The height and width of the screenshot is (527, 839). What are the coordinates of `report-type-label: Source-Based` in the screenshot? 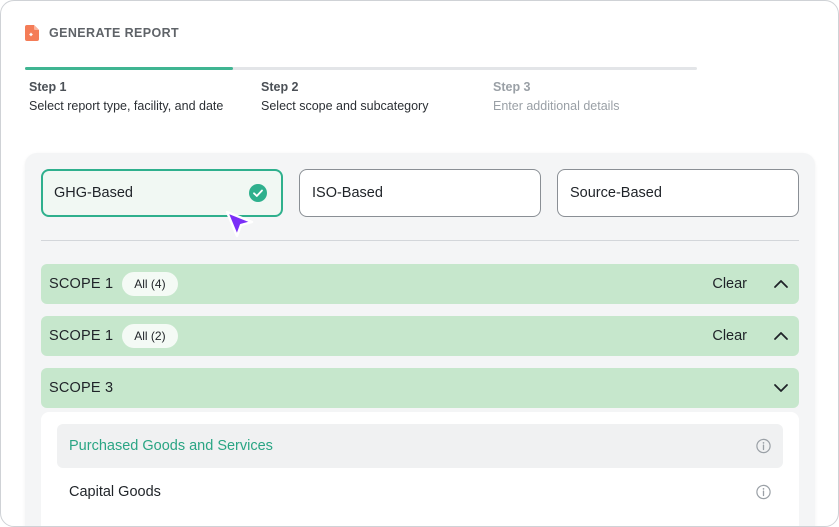 It's located at (616, 193).